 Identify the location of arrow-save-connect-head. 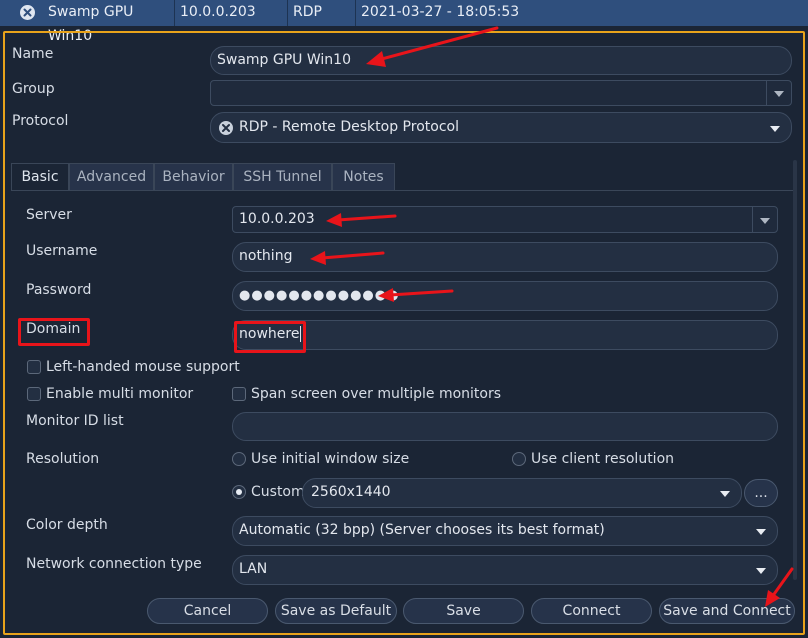
(772, 598).